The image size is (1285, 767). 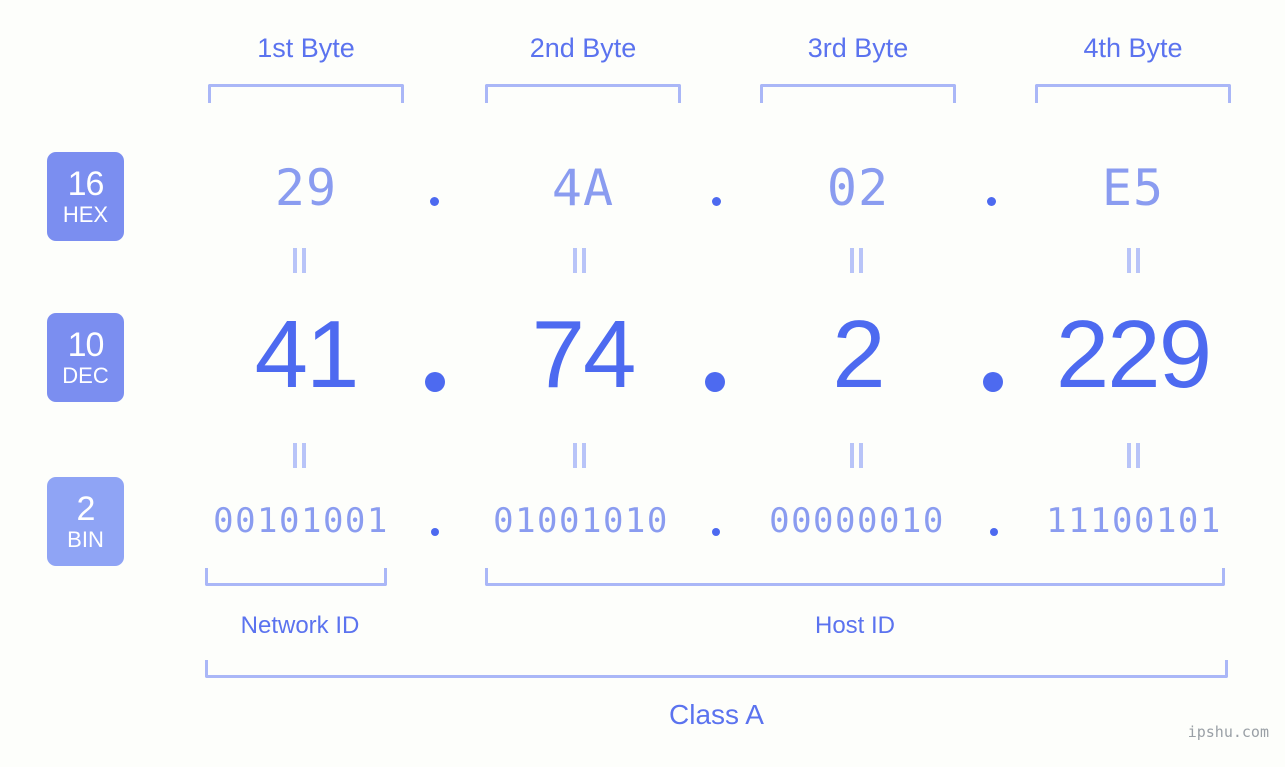 What do you see at coordinates (86, 184) in the screenshot?
I see `radix-badge-hex-number: 16` at bounding box center [86, 184].